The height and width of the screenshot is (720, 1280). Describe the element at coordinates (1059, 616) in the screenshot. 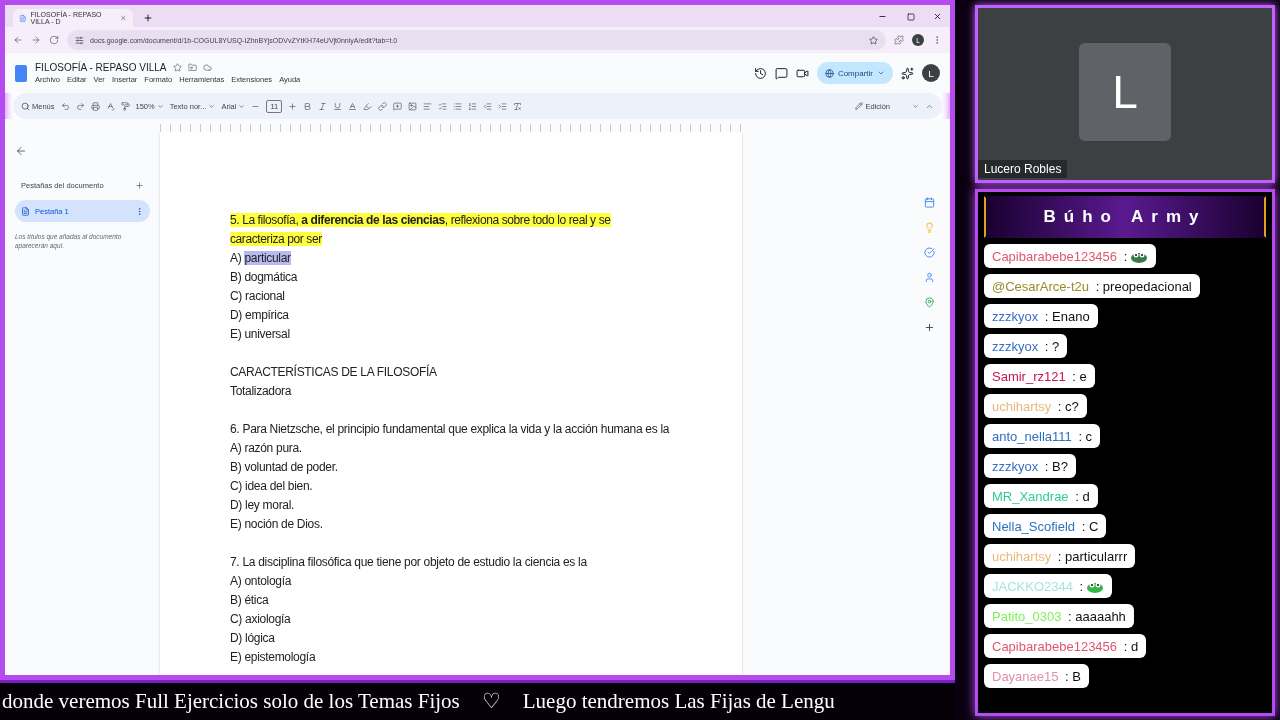

I see `chat-message: Patito_0303 : aaaaahh` at that location.